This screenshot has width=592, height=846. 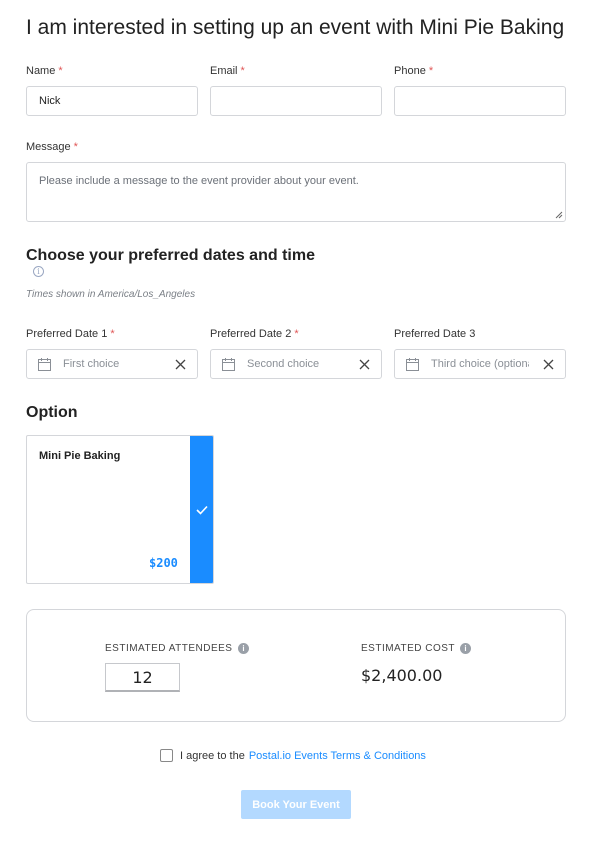 What do you see at coordinates (254, 334) in the screenshot?
I see `preferred-date-2-label: Preferred Date 2 *` at bounding box center [254, 334].